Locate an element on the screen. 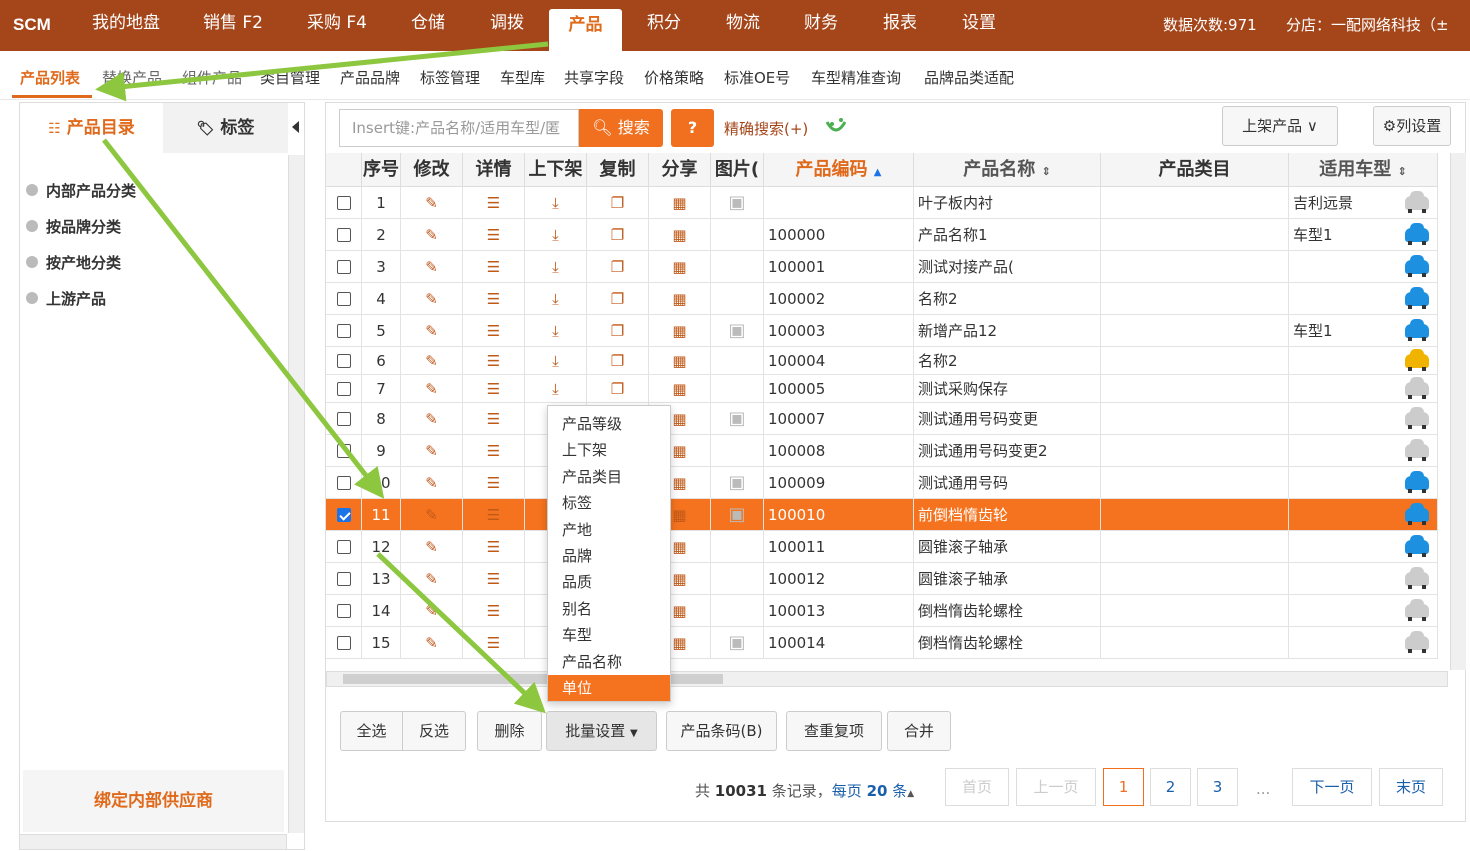 The width and height of the screenshot is (1470, 851). batch-menu-item: 车型 is located at coordinates (609, 635).